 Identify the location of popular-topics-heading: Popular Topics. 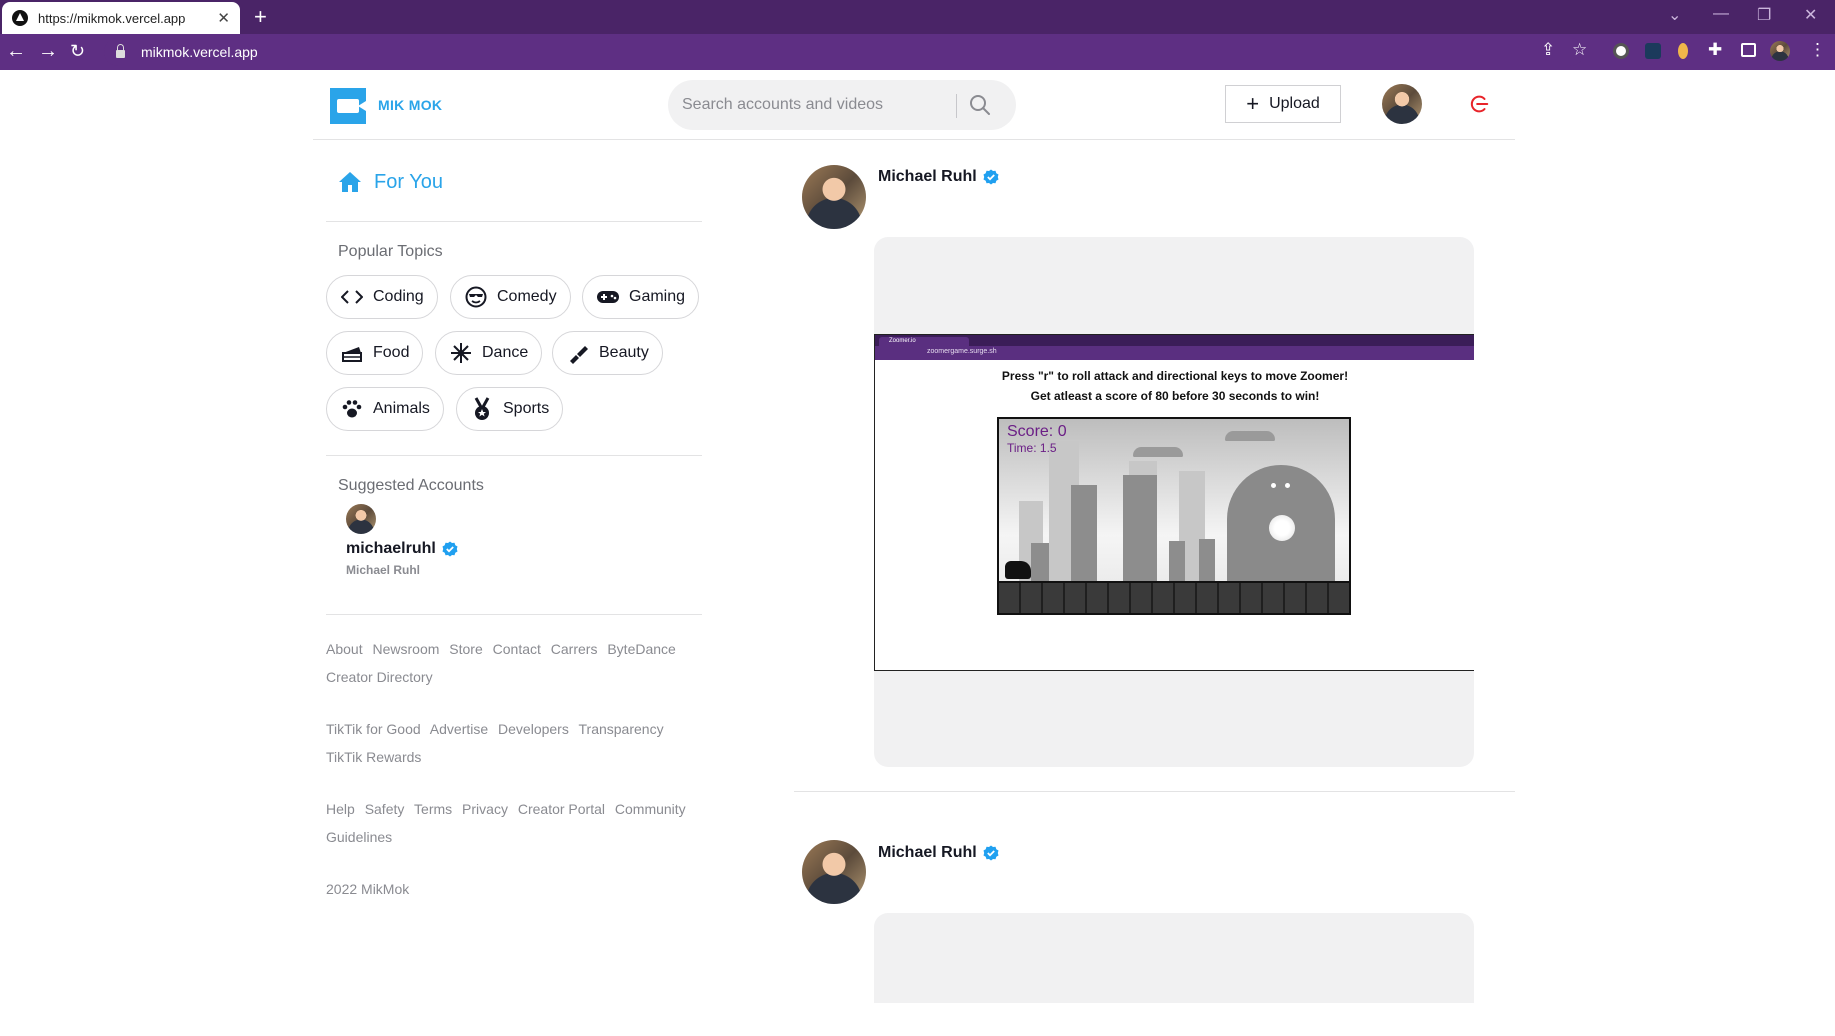
(390, 251).